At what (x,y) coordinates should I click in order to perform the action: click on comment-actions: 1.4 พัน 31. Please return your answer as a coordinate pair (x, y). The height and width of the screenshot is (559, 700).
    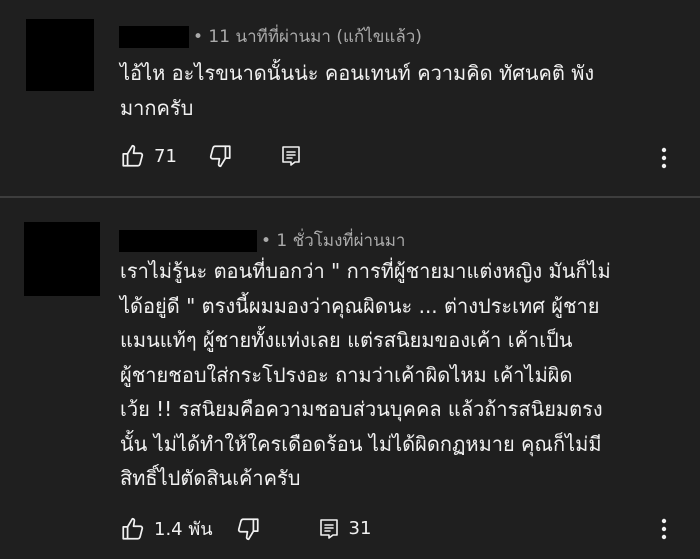
    Looking at the image, I should click on (245, 528).